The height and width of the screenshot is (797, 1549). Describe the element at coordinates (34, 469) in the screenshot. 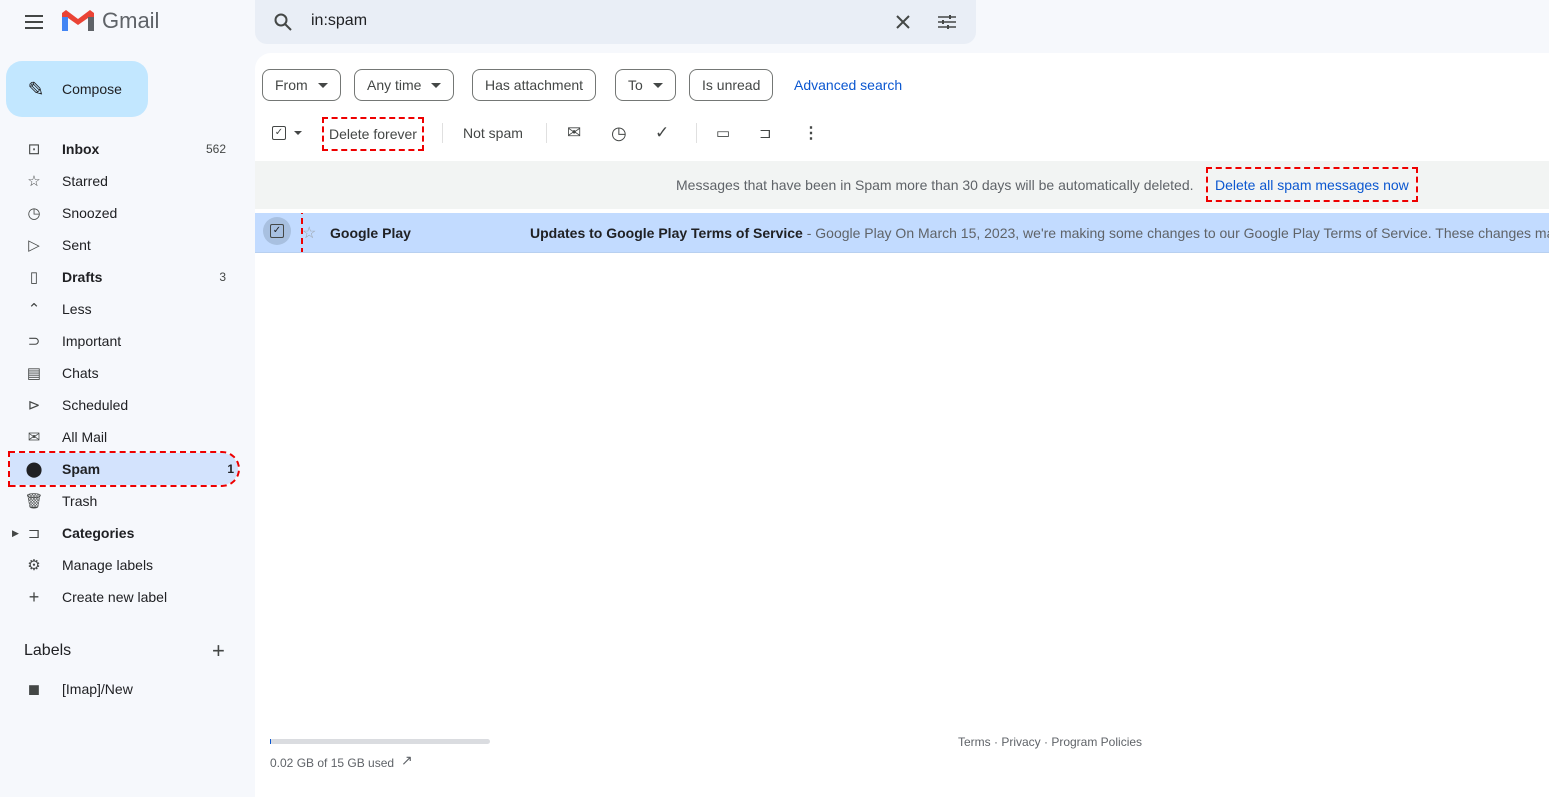

I see `spam-icon: ⬤` at that location.